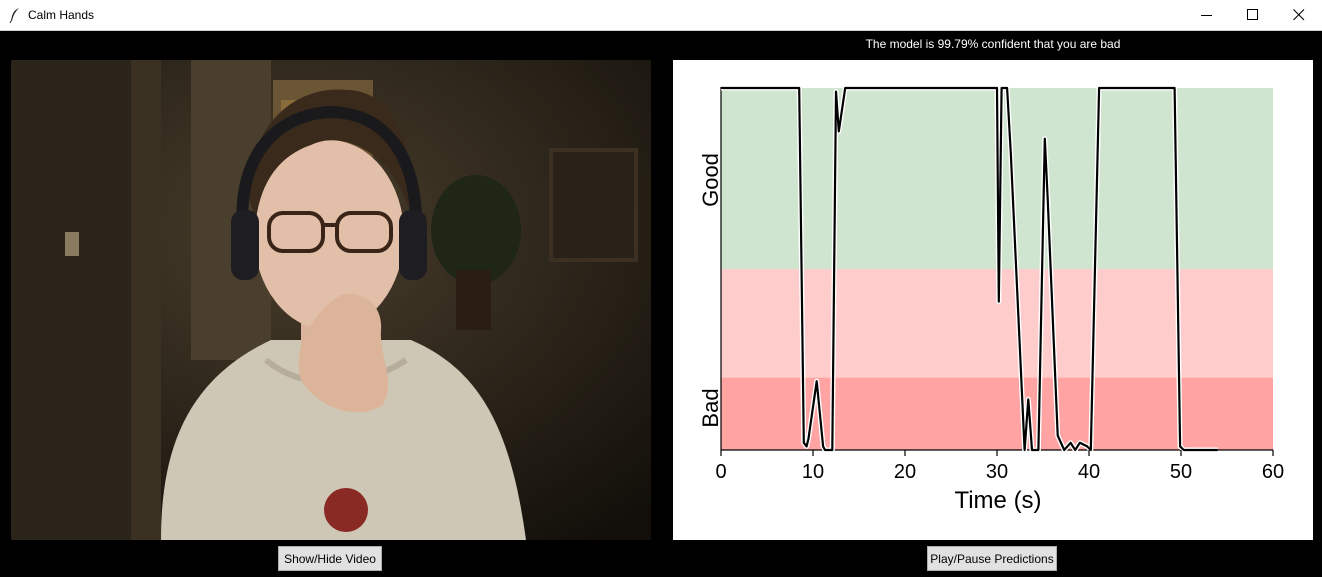  What do you see at coordinates (997, 500) in the screenshot?
I see `x-axis-label: Time (s)` at bounding box center [997, 500].